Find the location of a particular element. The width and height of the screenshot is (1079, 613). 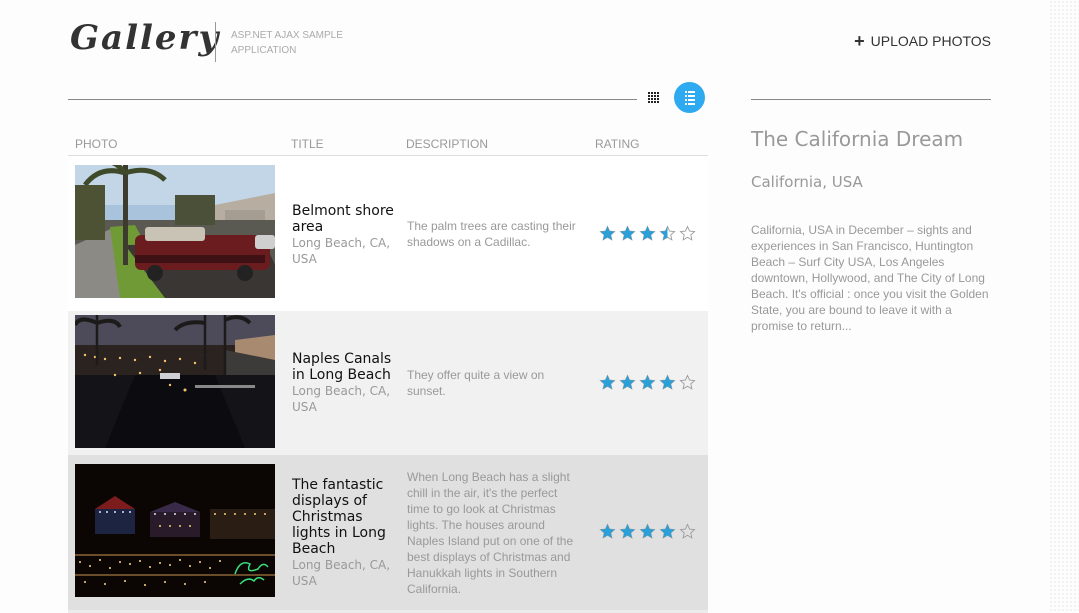

naples-canals-sunset-photo is located at coordinates (175, 381).